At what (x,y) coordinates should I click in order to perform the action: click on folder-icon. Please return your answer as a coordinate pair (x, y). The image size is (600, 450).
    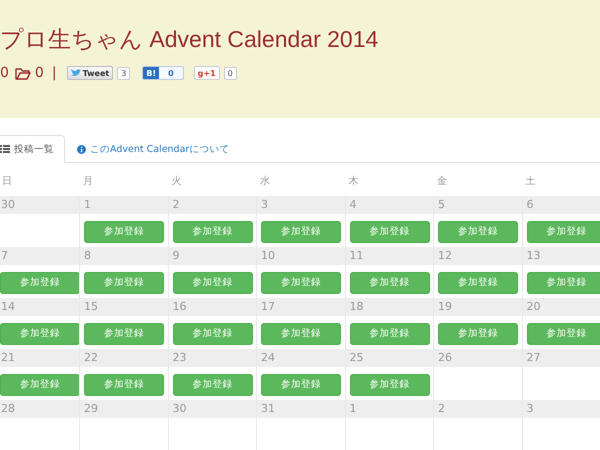
    Looking at the image, I should click on (22, 73).